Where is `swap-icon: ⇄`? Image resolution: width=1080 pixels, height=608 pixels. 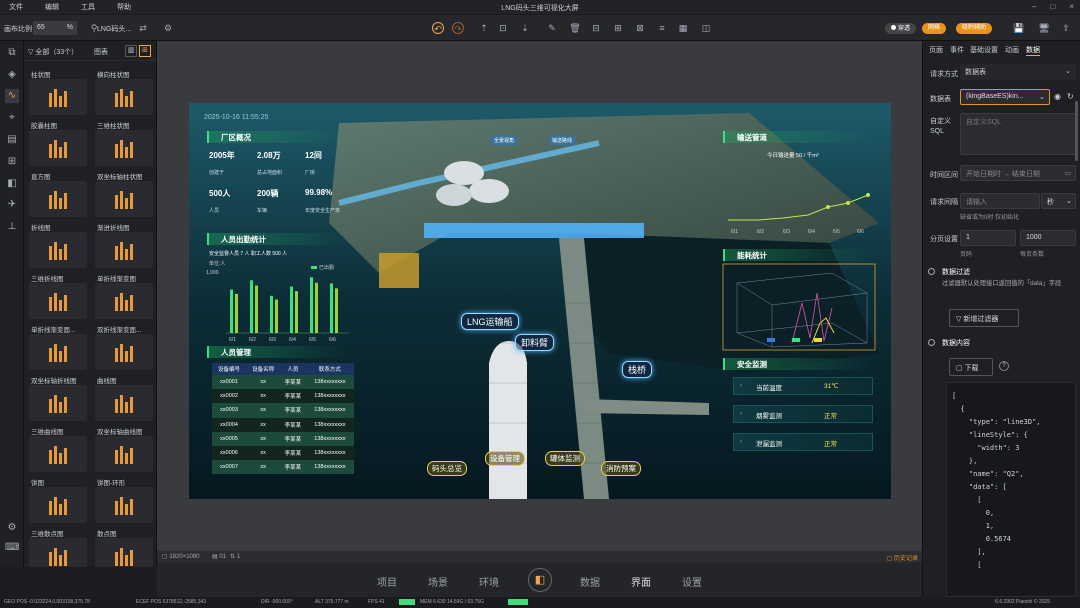 swap-icon: ⇄ is located at coordinates (143, 28).